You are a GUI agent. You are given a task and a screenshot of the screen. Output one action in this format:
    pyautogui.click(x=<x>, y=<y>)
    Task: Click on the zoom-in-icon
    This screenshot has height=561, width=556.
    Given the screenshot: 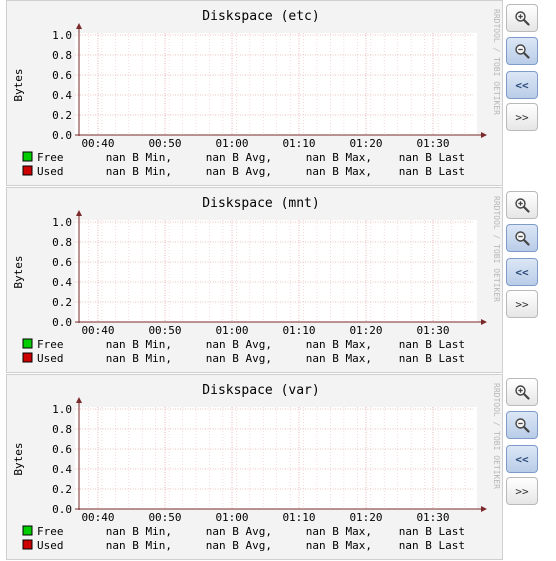 What is the action you would take?
    pyautogui.click(x=522, y=205)
    